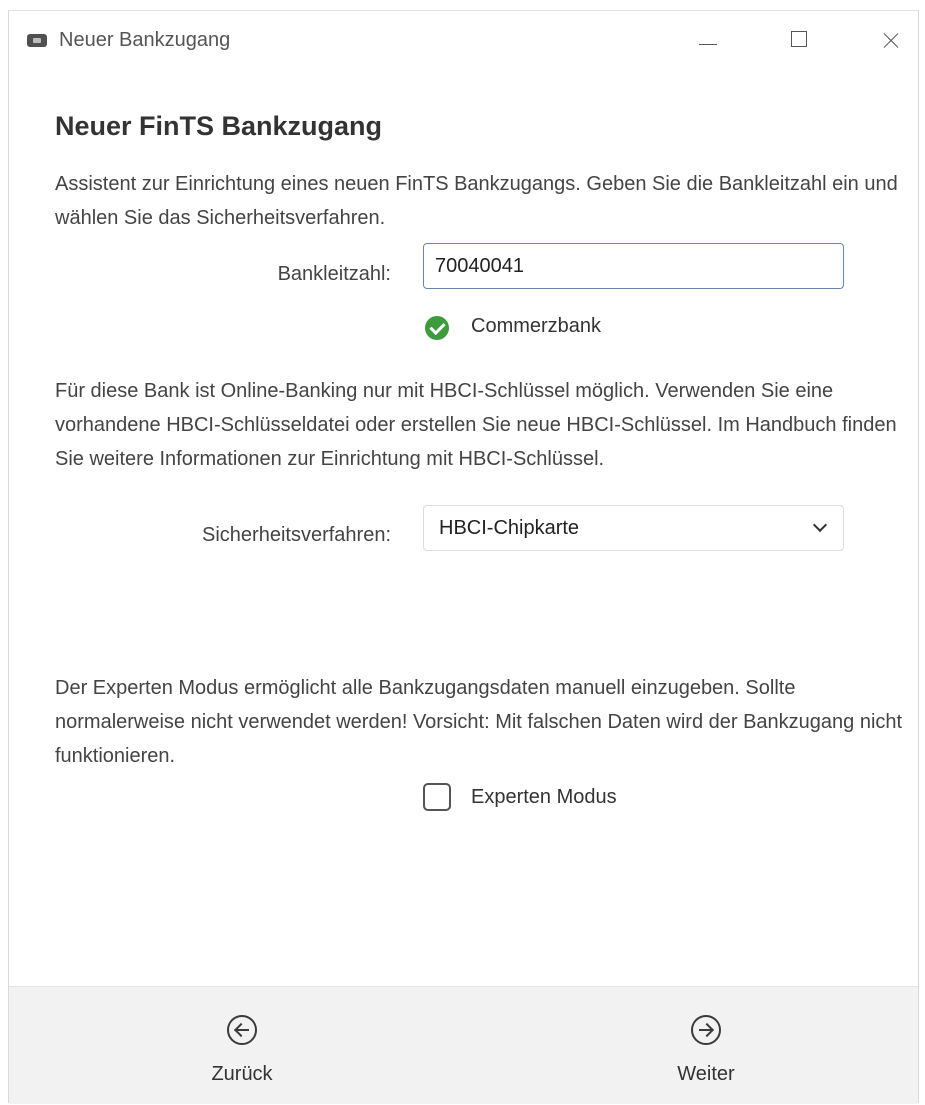  Describe the element at coordinates (706, 1074) in the screenshot. I see `next-button-label: Weiter` at that location.